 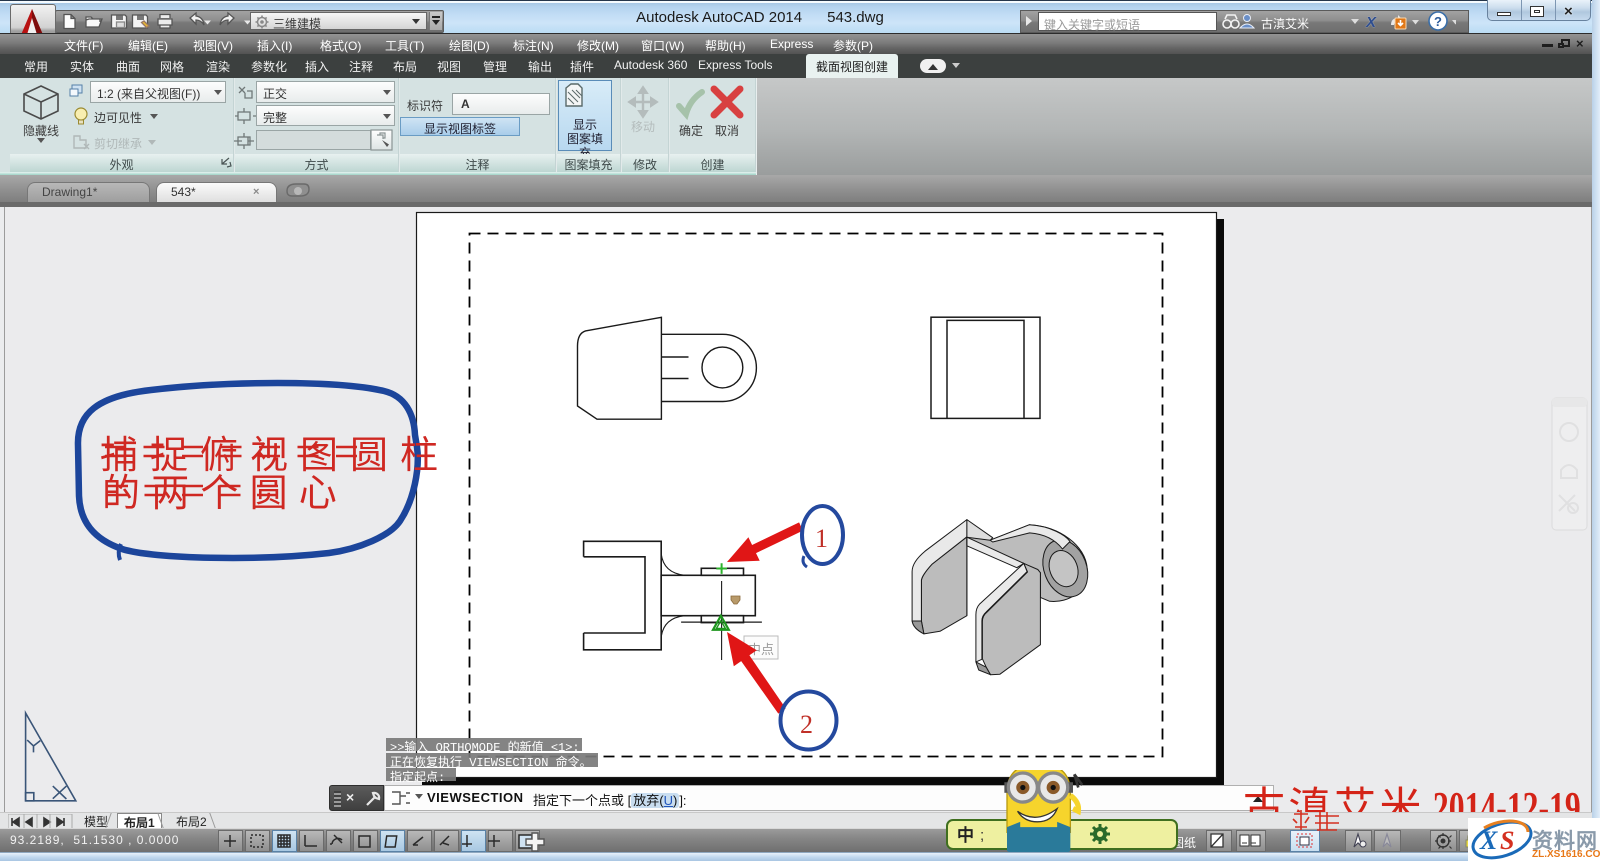 I want to click on svg-text: 中, so click(x=965, y=835).